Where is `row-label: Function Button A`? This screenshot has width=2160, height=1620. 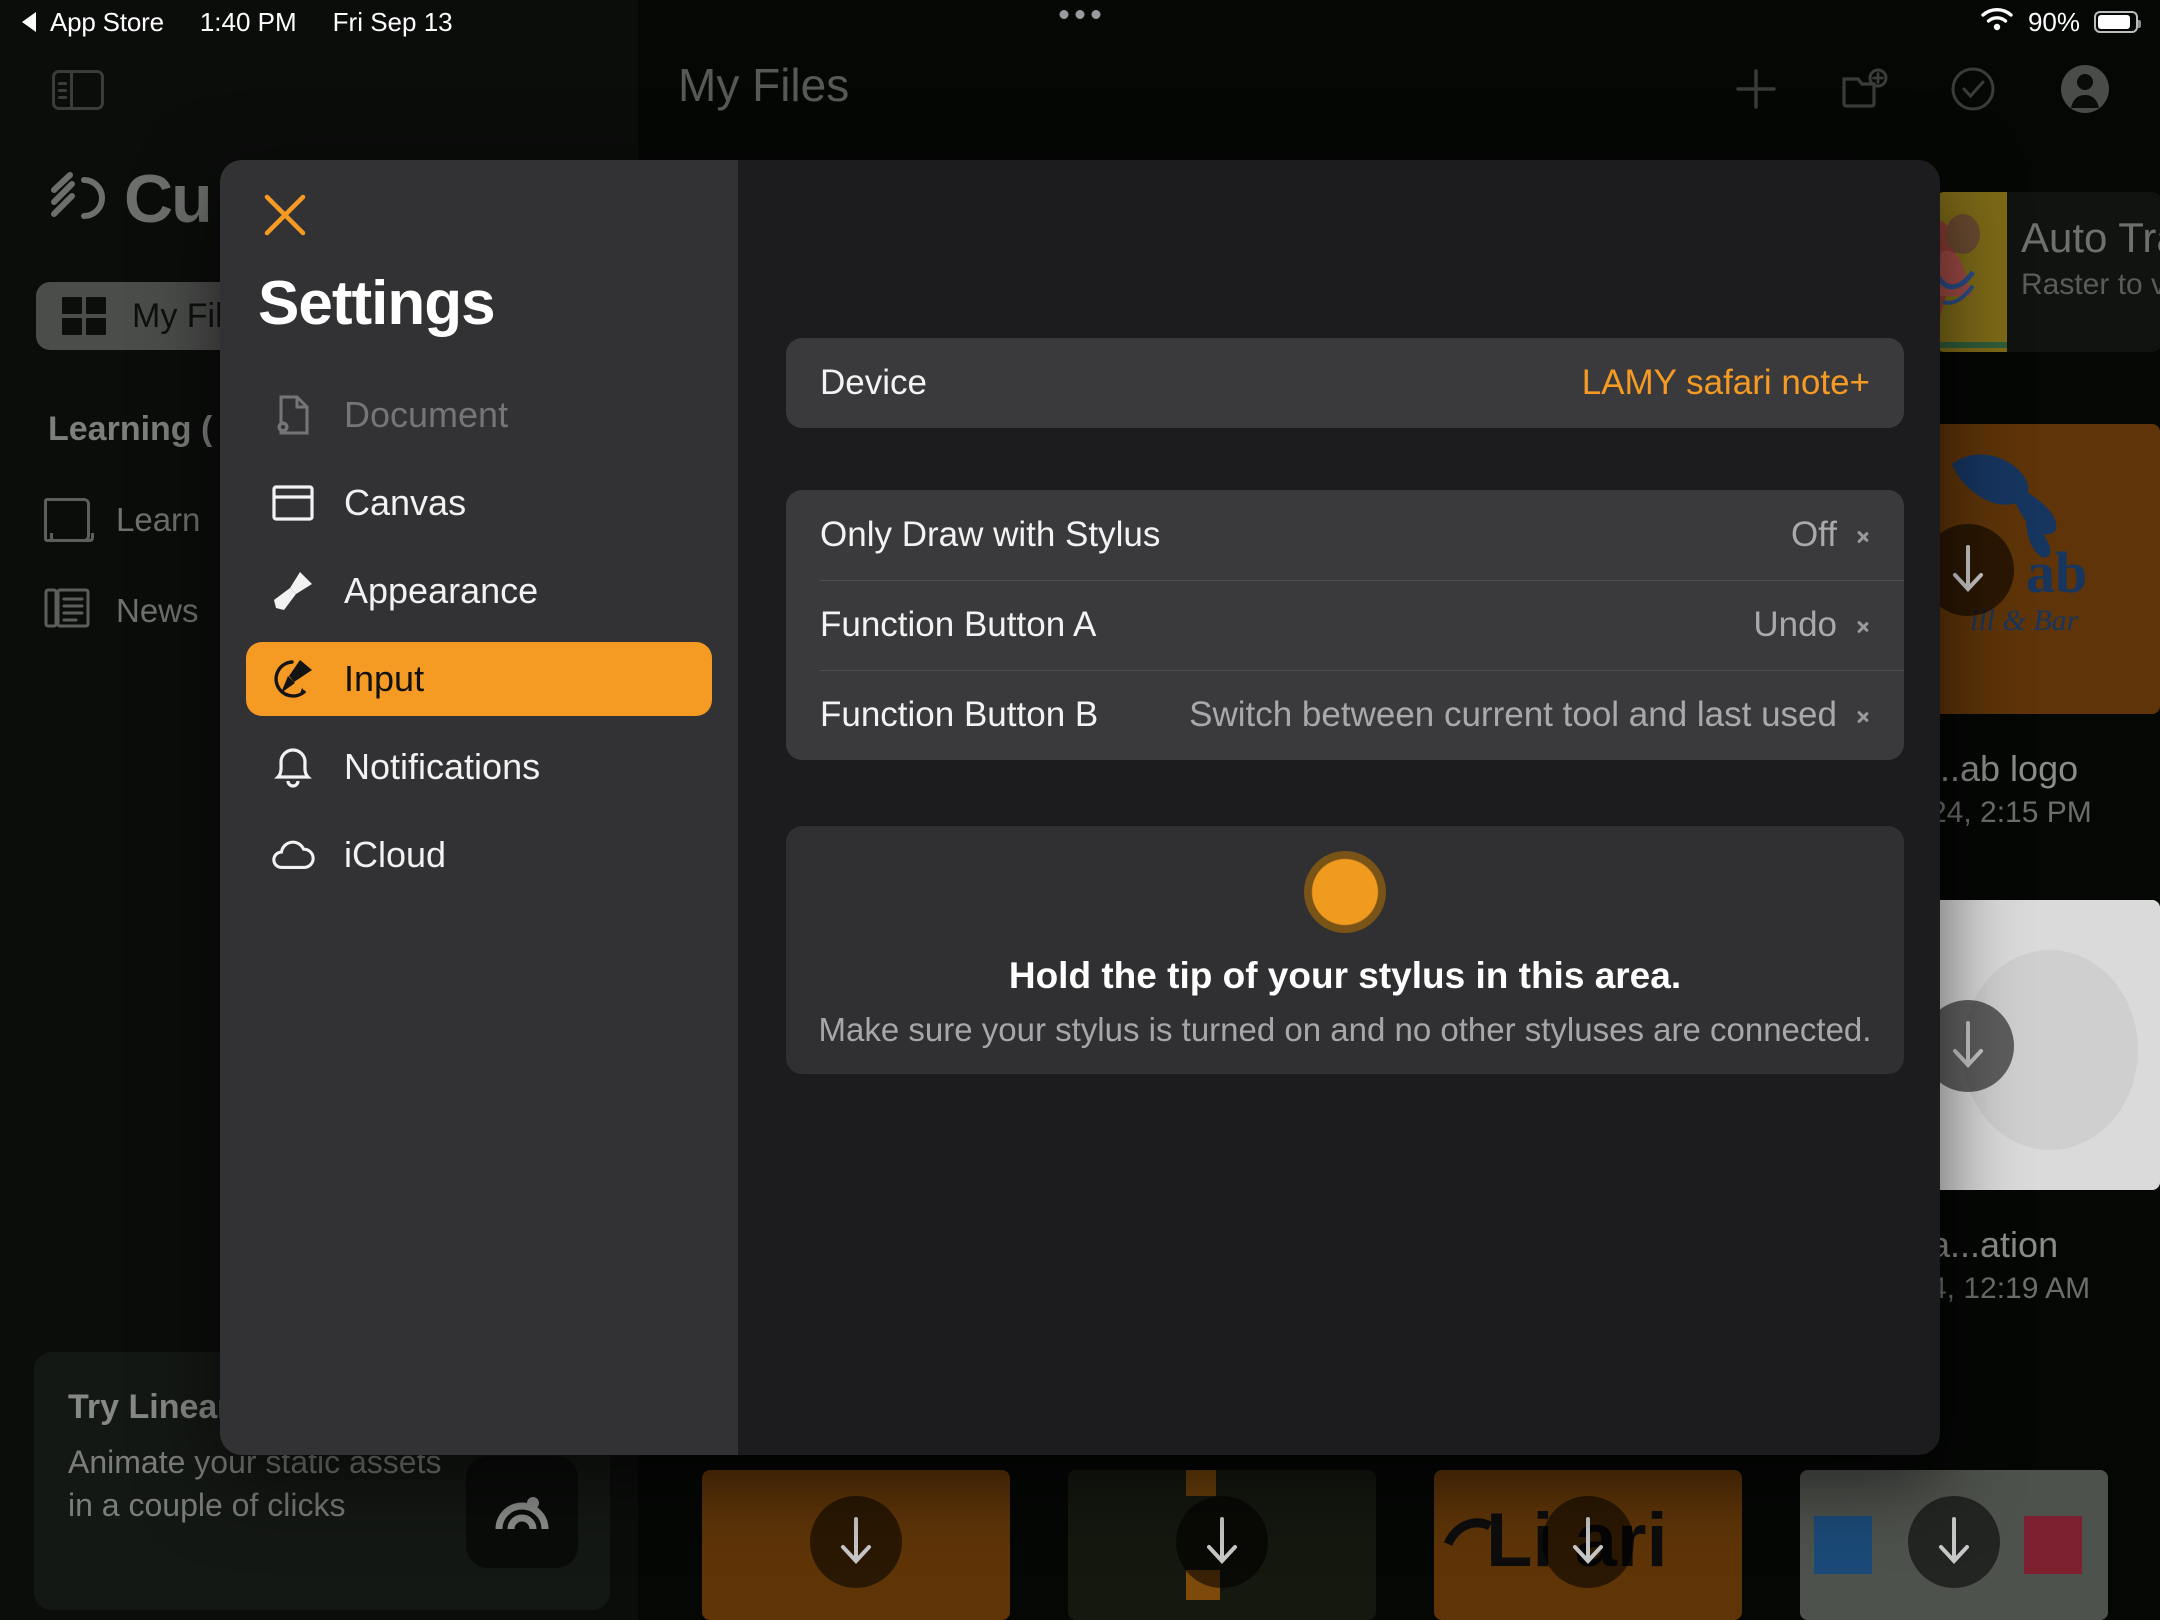 row-label: Function Button A is located at coordinates (958, 624).